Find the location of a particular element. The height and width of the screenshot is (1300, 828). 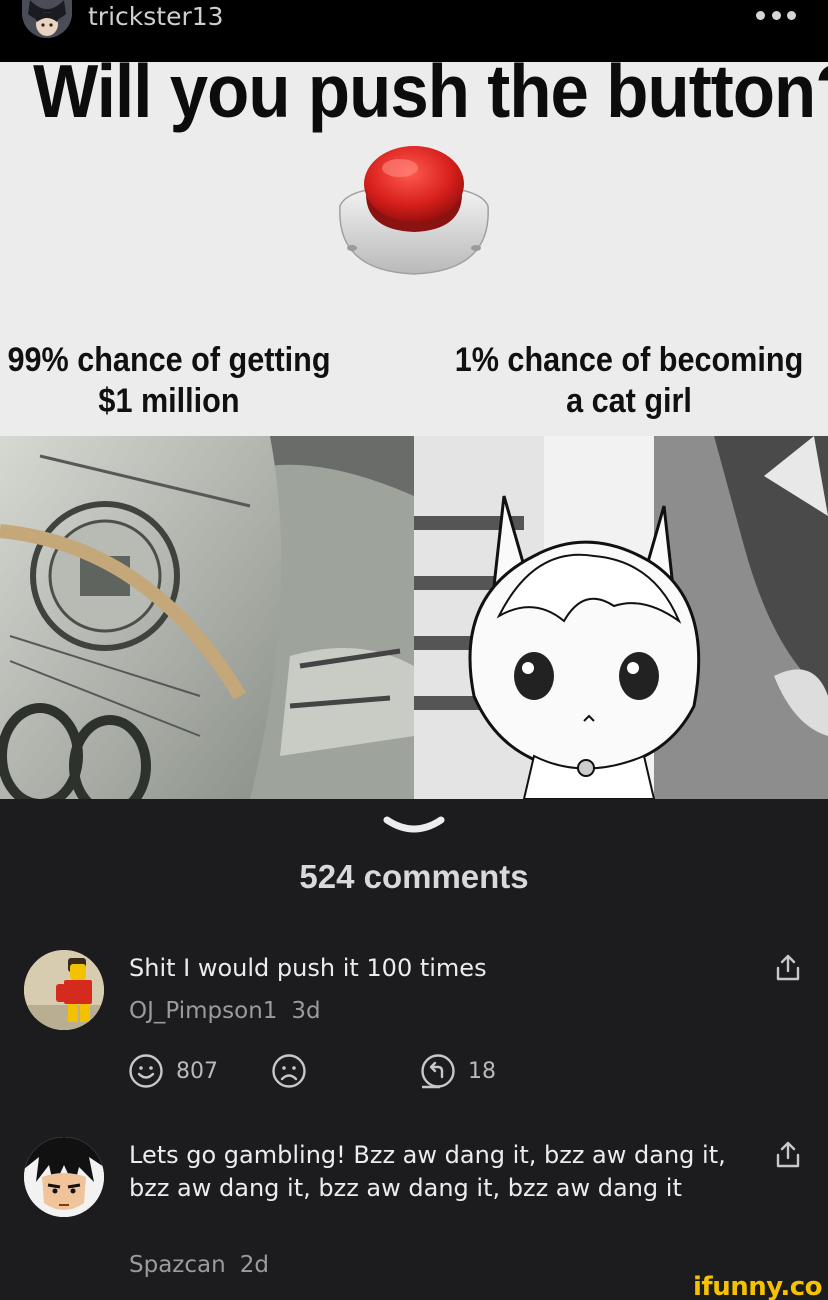

money-photo is located at coordinates (207, 617).